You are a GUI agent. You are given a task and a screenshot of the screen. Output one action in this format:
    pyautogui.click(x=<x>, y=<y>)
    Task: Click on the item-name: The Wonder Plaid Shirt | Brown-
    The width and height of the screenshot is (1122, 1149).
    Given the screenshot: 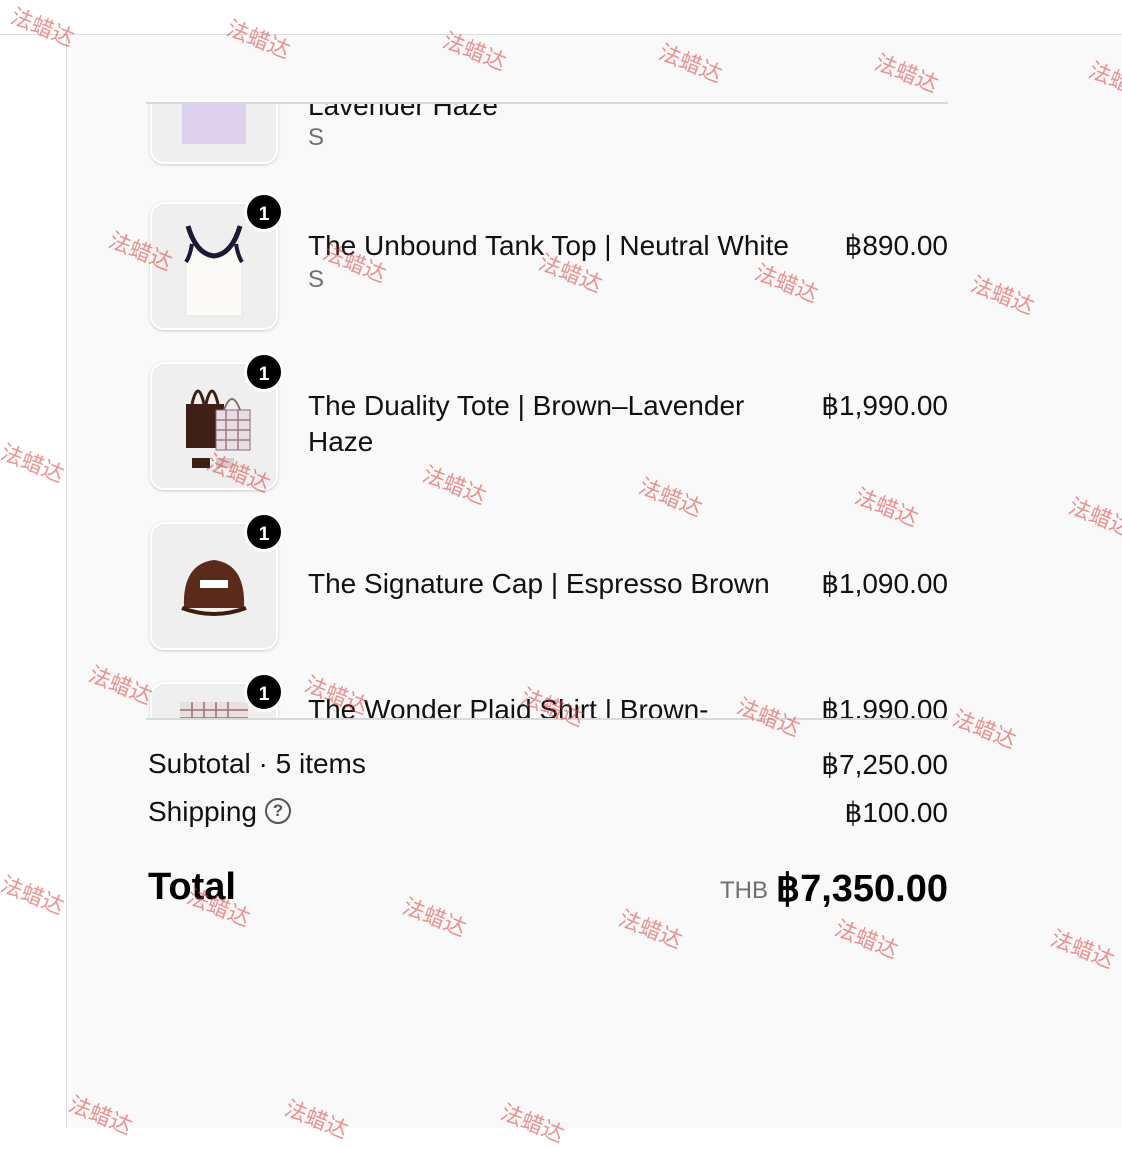 What is the action you would take?
    pyautogui.click(x=508, y=707)
    